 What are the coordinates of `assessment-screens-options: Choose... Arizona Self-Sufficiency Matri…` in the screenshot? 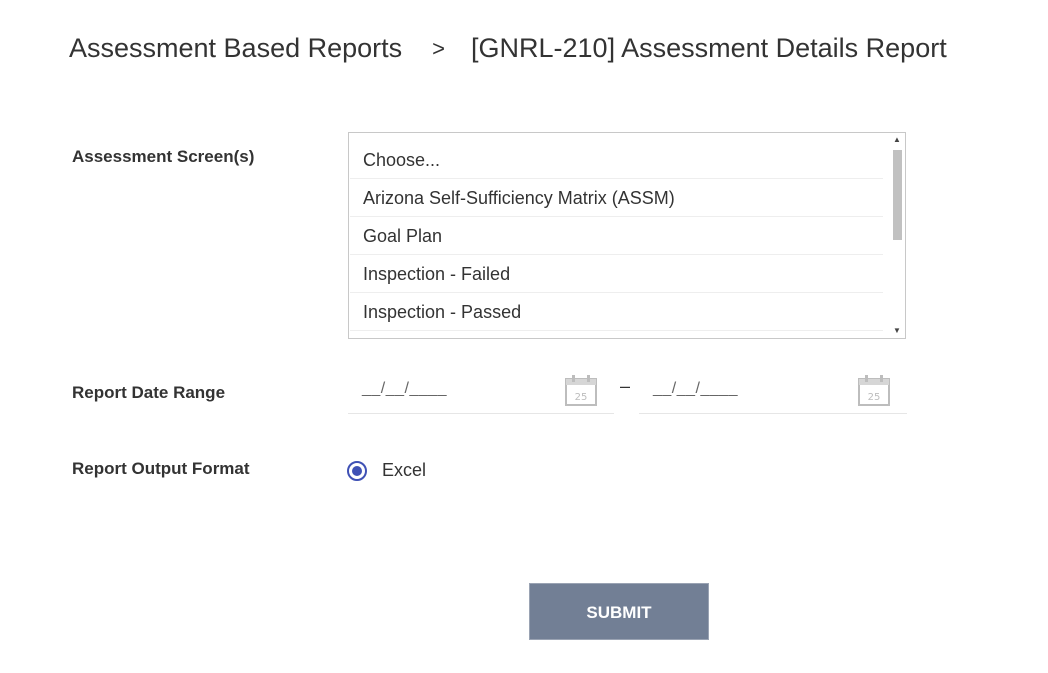 It's located at (616, 236).